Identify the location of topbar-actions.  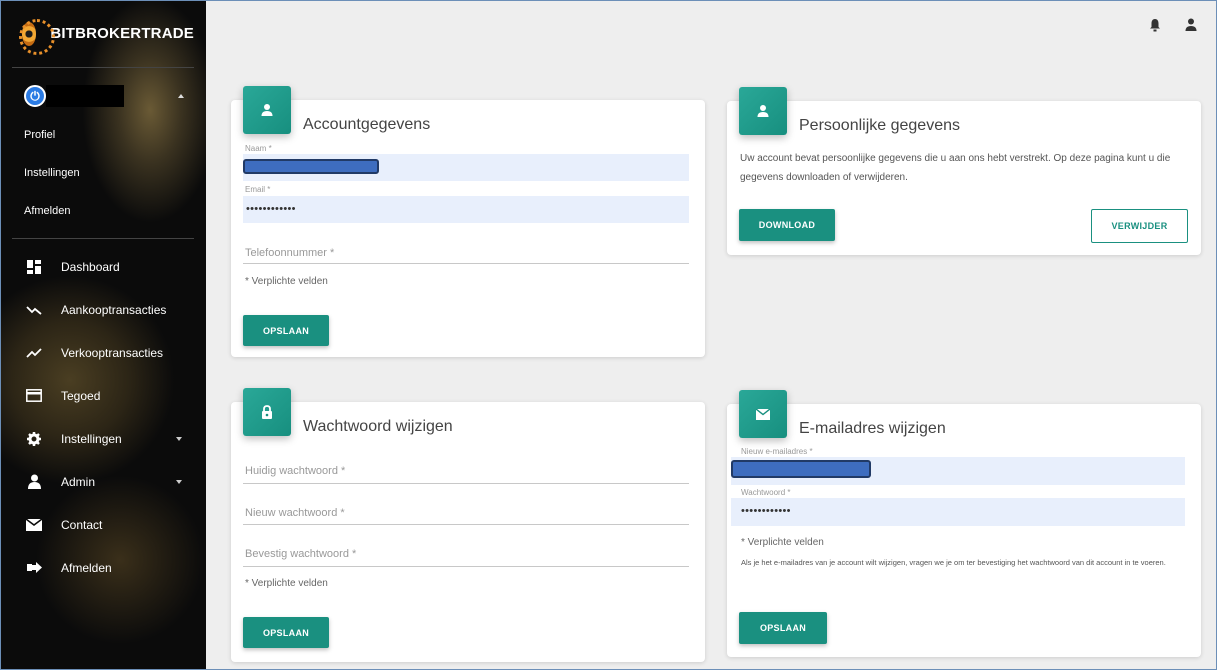
(1174, 25).